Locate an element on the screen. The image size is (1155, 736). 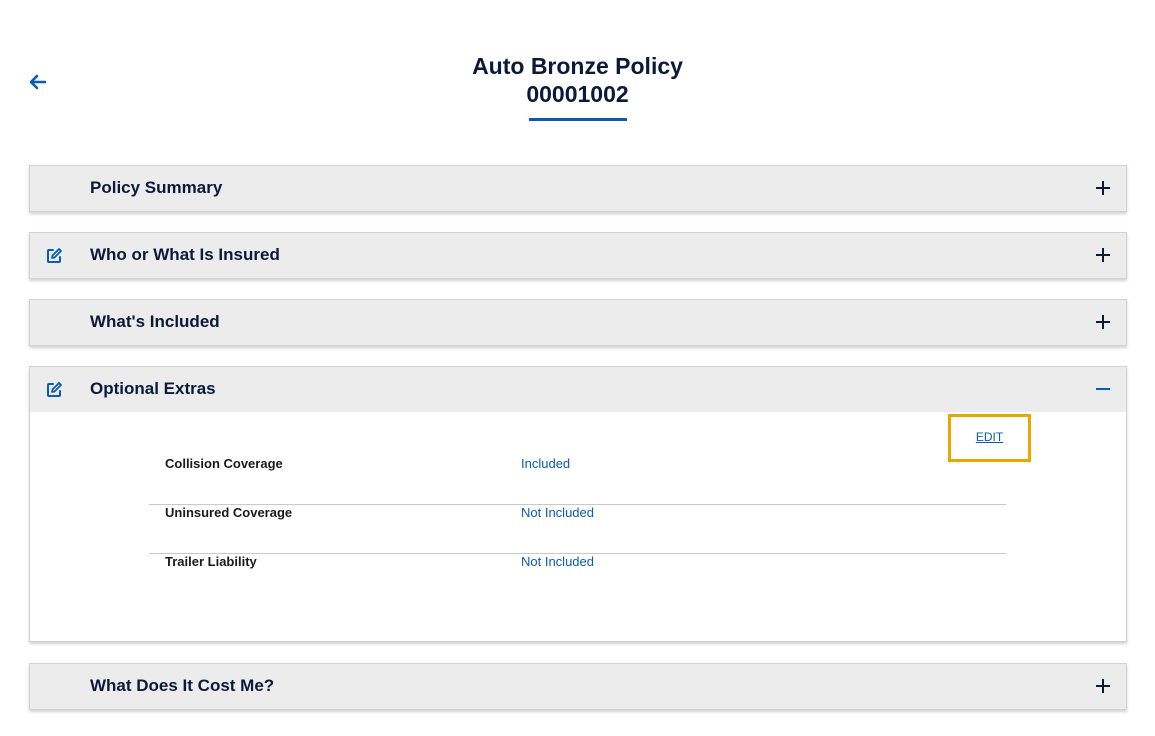
policy-number: 00001002 is located at coordinates (577, 94).